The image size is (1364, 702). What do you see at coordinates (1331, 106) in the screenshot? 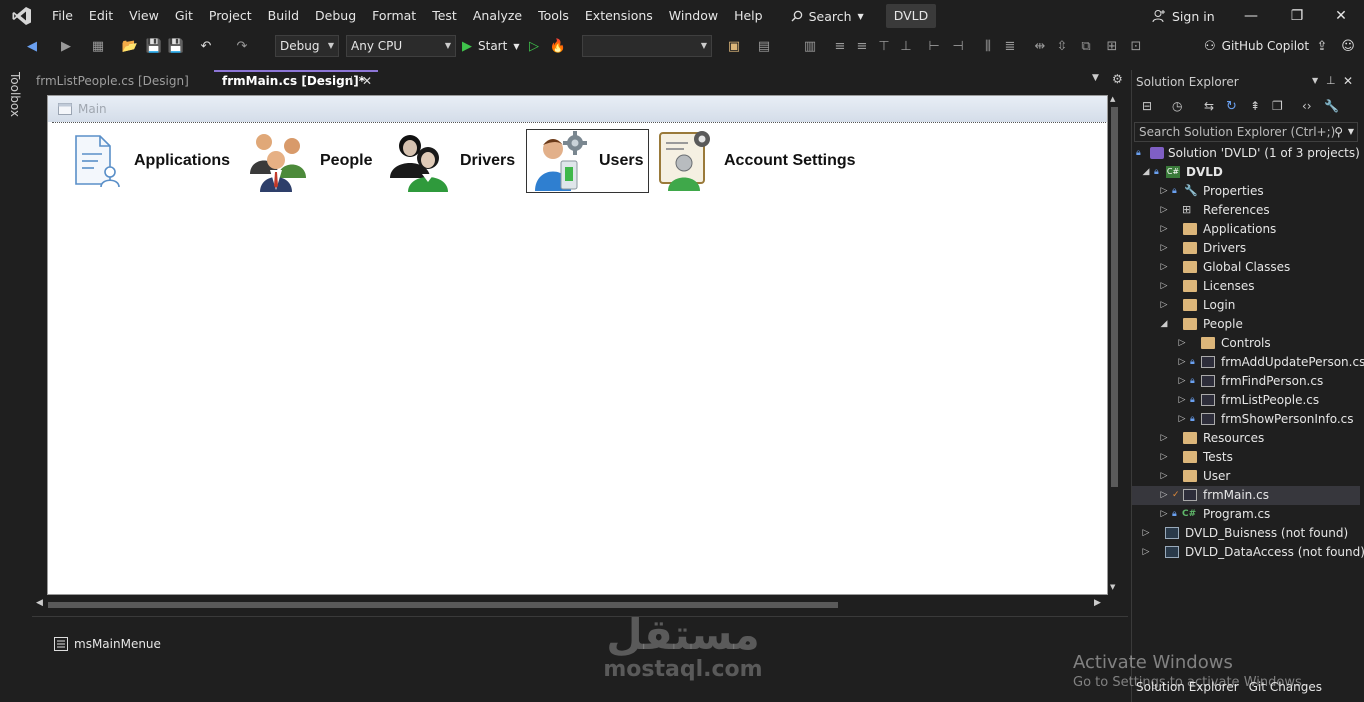
I see `properties-wrench-icon: 🔧` at bounding box center [1331, 106].